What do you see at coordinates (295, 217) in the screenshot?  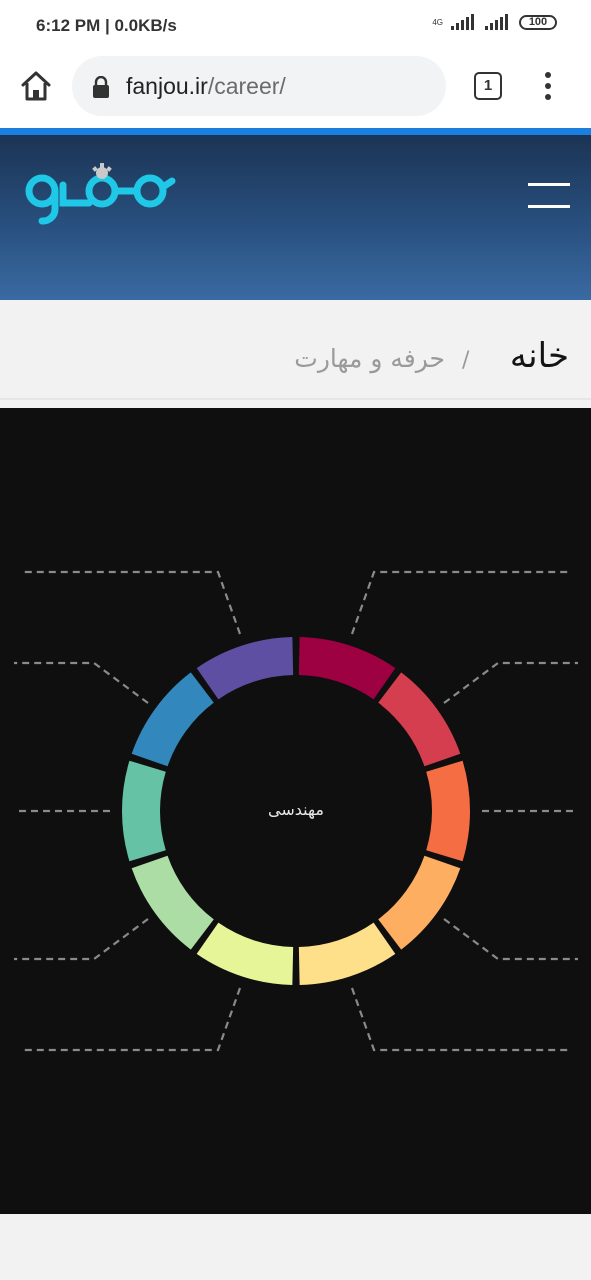 I see `site-header` at bounding box center [295, 217].